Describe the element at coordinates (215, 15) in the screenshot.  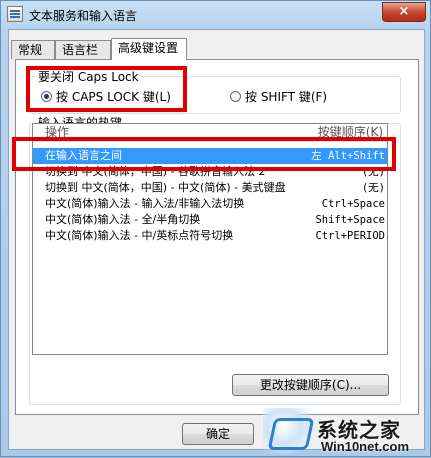
I see `title-bar: 文本服务和输入语言 ×` at that location.